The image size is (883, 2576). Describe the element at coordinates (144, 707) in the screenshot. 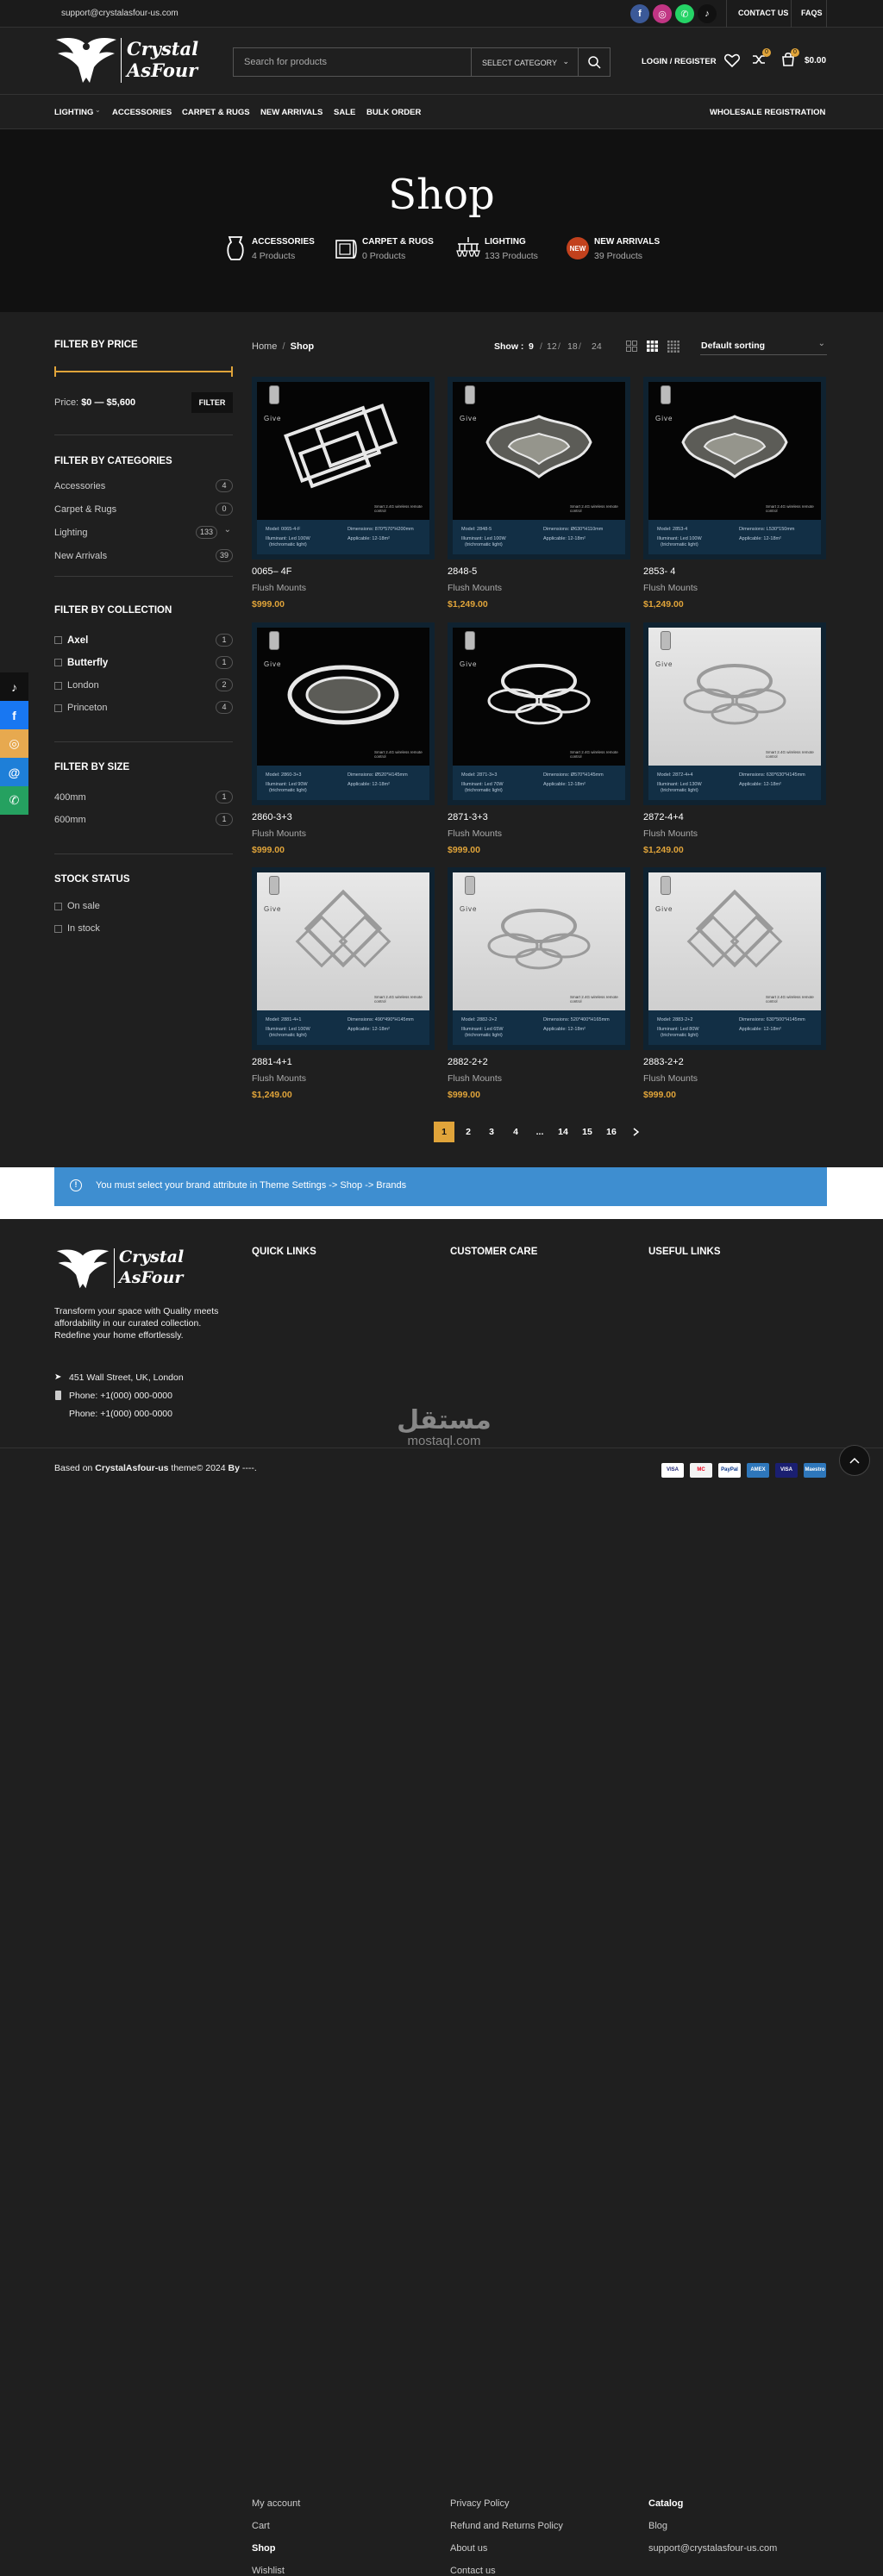

I see `collection-filter-princeton: Princeton 4` at that location.